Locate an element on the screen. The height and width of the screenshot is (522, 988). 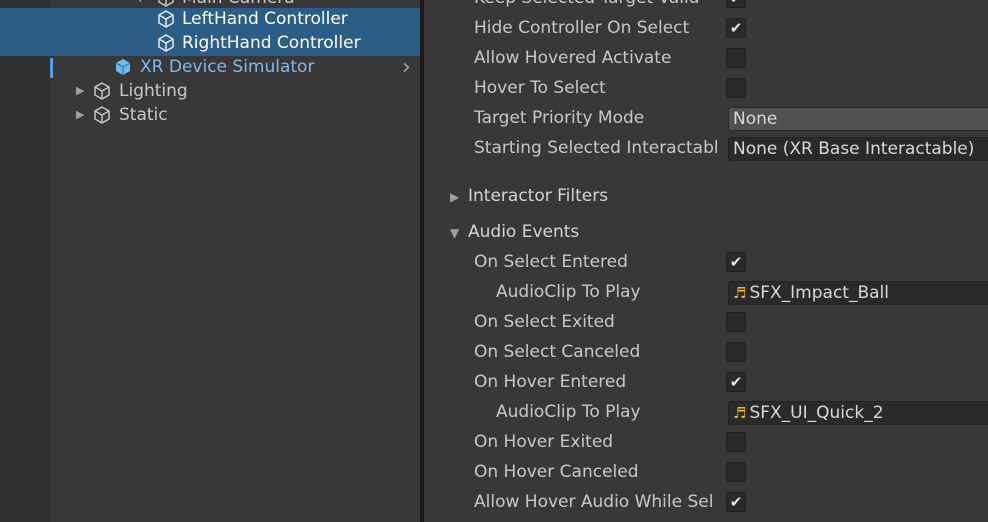
tree-item-lighting: ▶ Lighting is located at coordinates (210, 91).